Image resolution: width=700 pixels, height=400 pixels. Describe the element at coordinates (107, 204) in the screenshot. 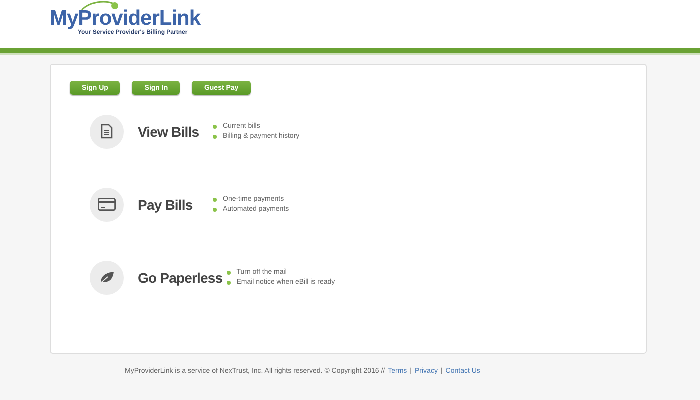

I see `credit-card-icon` at that location.